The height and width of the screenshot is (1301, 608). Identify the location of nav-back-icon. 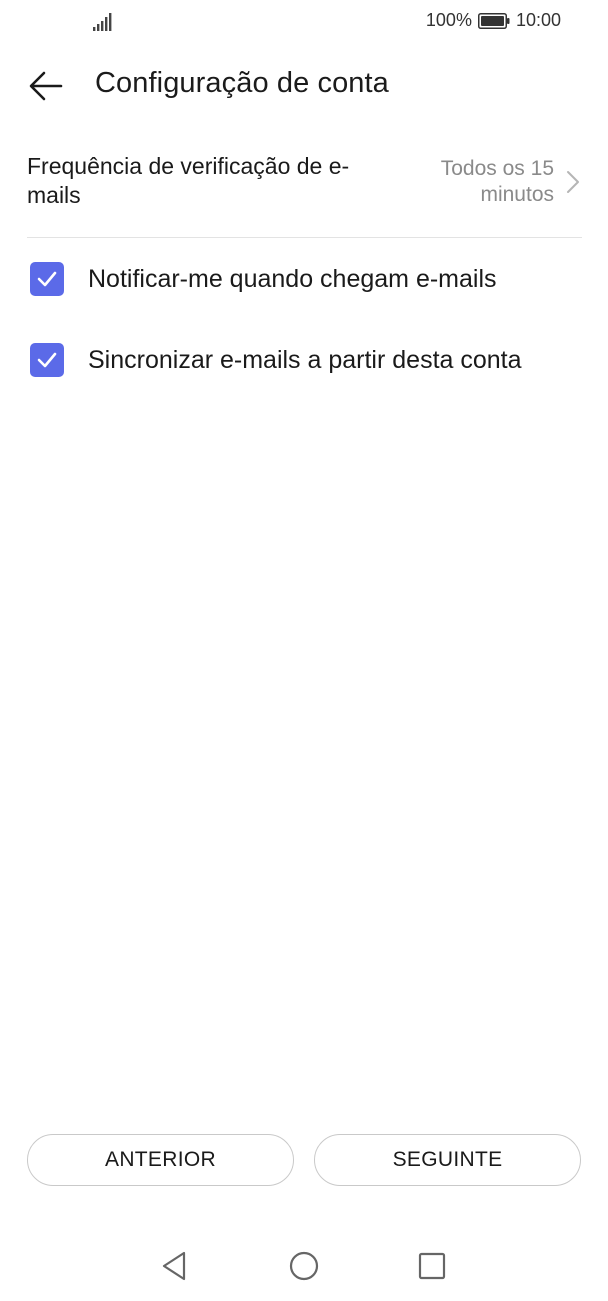
(174, 1266).